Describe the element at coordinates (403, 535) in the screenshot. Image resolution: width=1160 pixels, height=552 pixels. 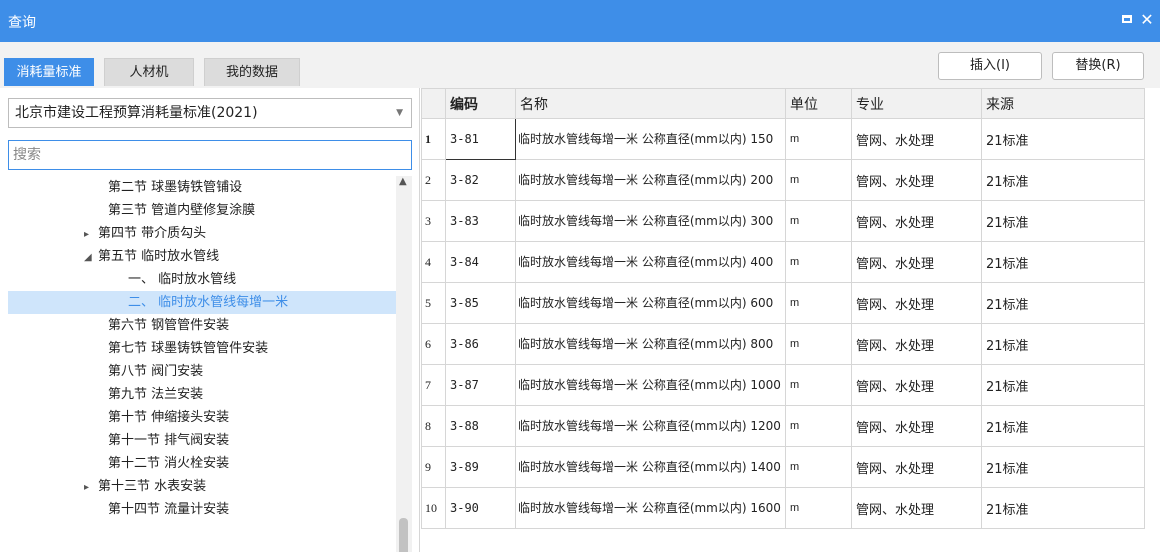
I see `scrollbar-thumb` at that location.